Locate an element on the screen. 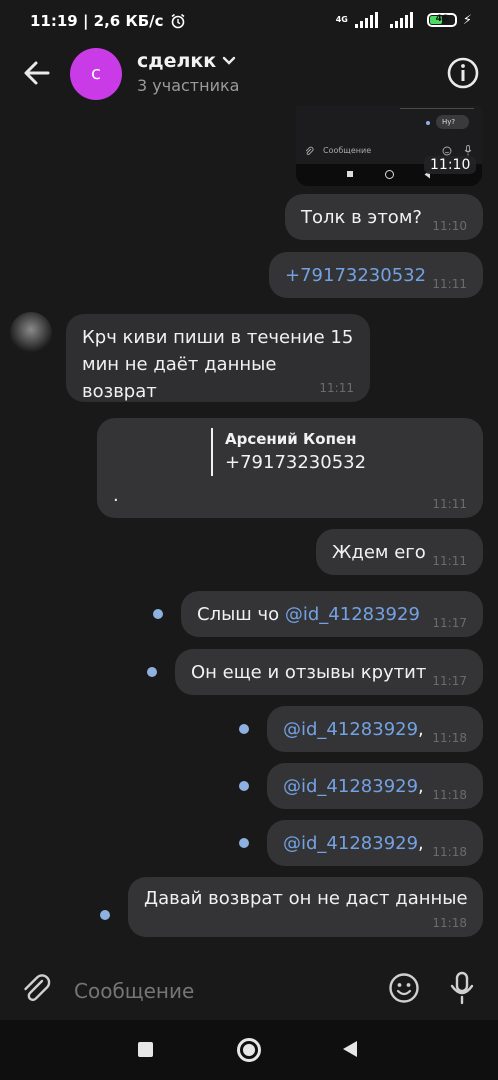  message-bubble: Давай возврат он не даст данные 11:18 is located at coordinates (305, 907).